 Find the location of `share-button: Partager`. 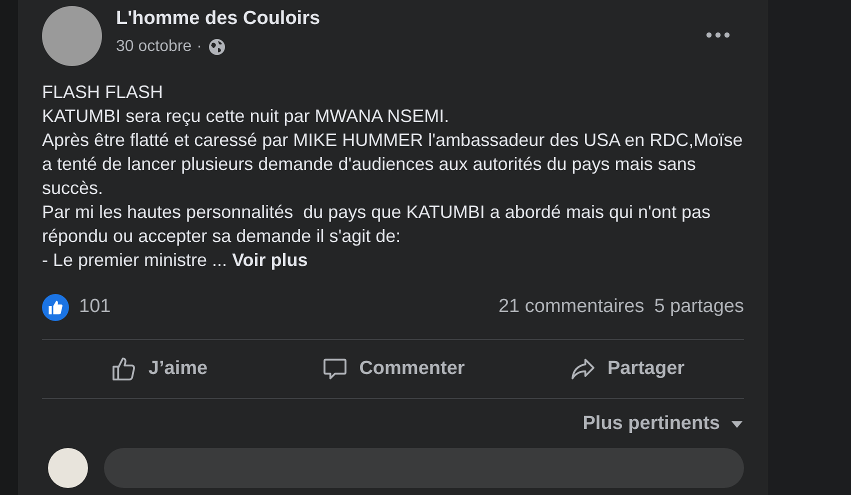

share-button: Partager is located at coordinates (627, 369).